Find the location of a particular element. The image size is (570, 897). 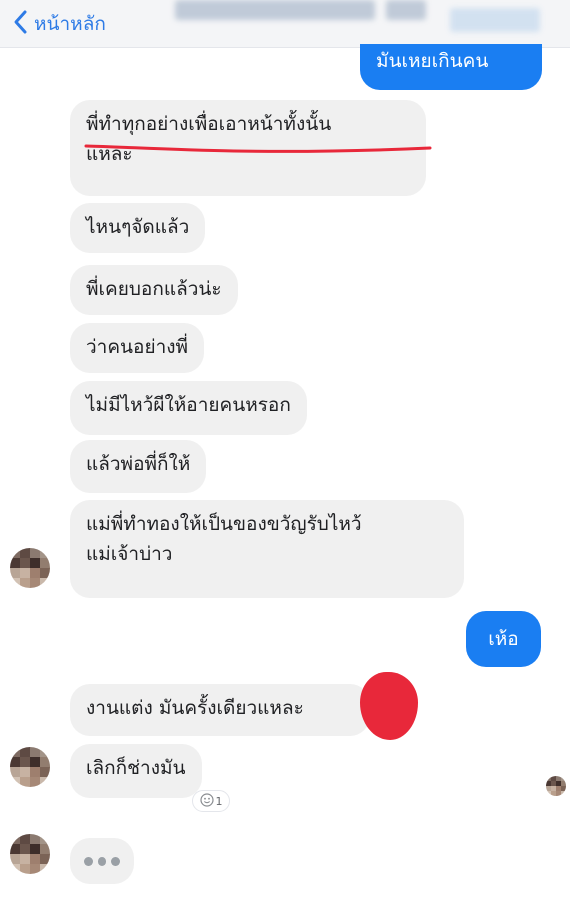

message-outgoing: เห้อ is located at coordinates (503, 639).